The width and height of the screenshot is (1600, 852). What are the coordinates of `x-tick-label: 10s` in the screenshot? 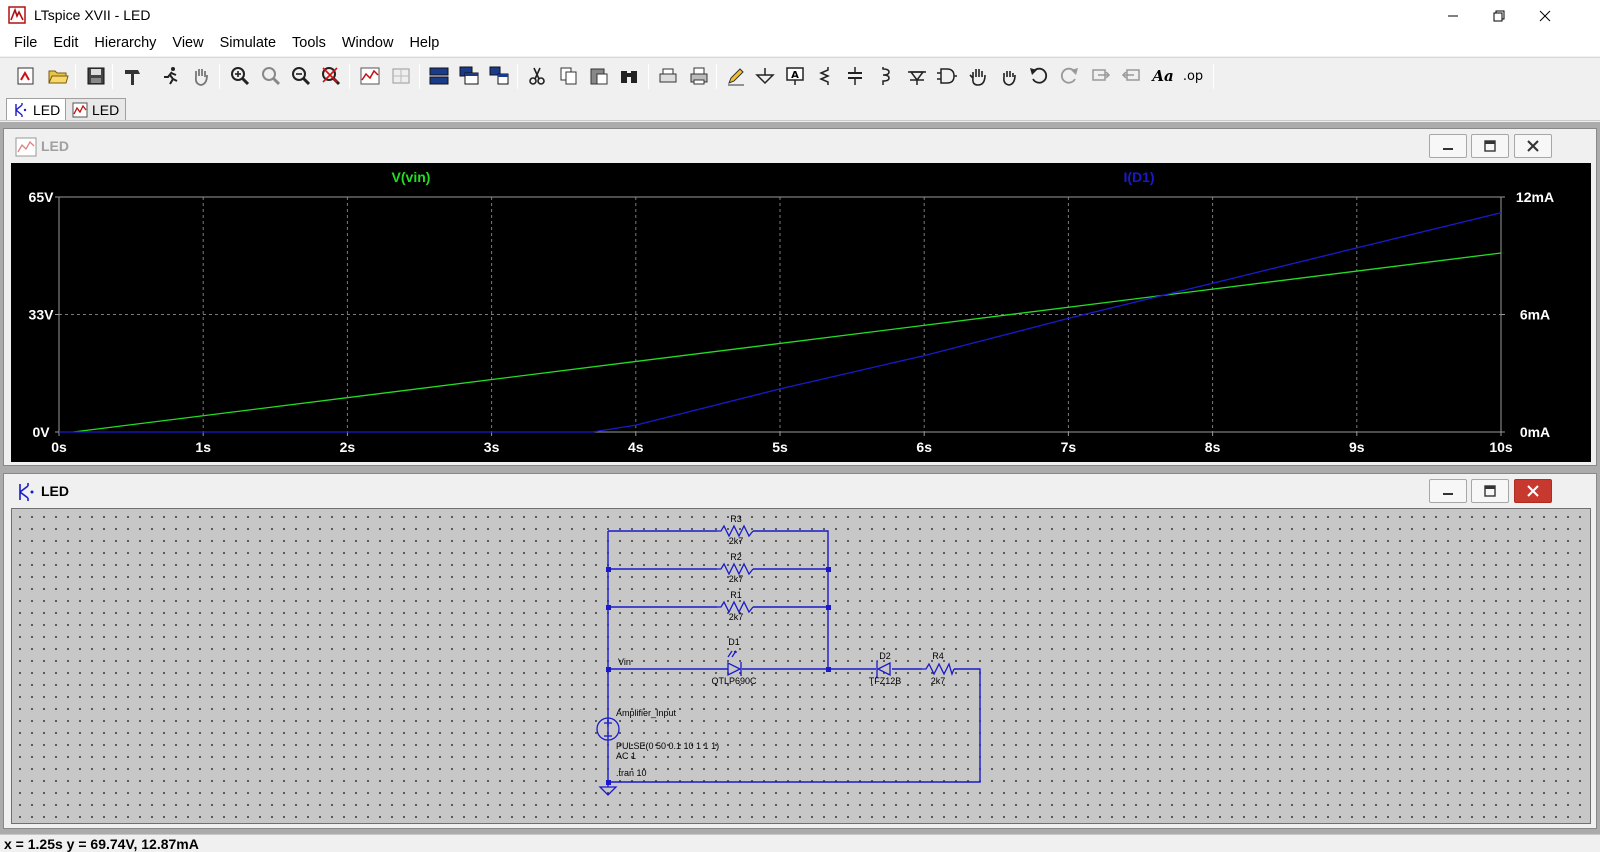 It's located at (1501, 447).